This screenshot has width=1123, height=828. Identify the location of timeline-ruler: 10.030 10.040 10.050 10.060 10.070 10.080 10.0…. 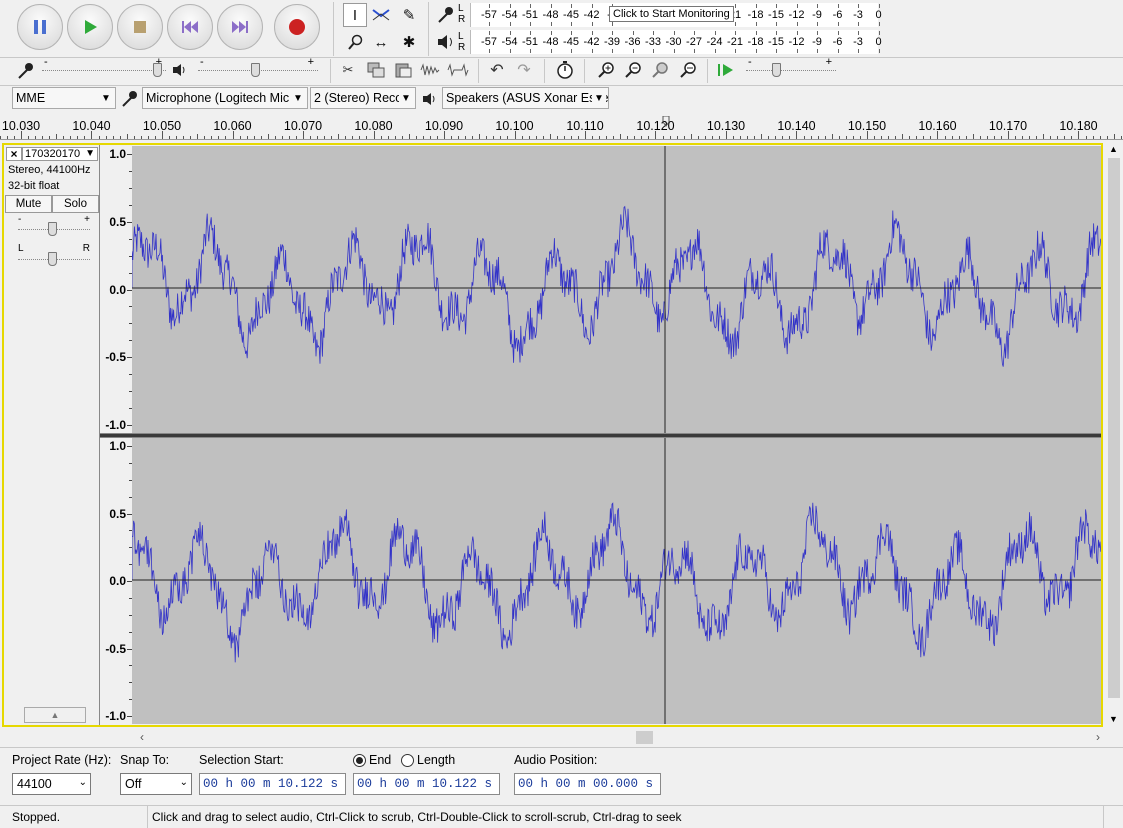
(561, 127).